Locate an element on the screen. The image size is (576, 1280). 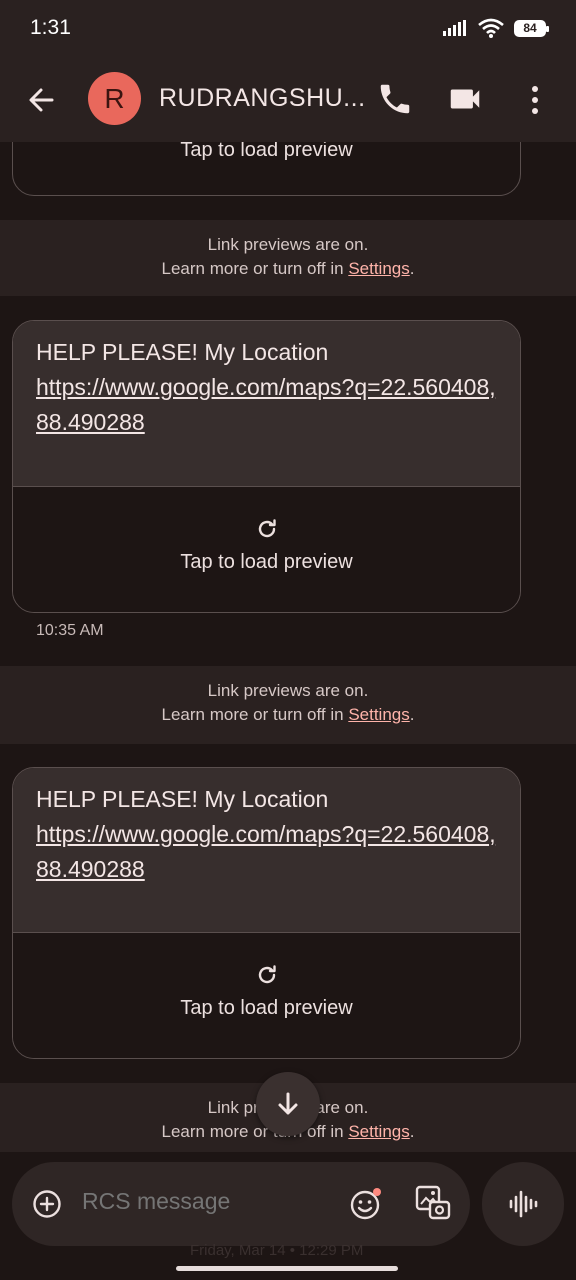
more-options-button is located at coordinates (535, 100).